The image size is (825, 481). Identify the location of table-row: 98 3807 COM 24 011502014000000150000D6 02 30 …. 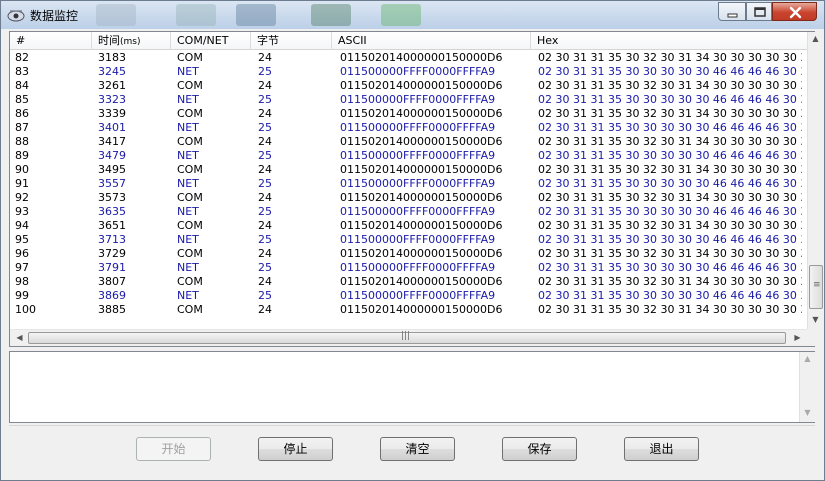
(408, 282).